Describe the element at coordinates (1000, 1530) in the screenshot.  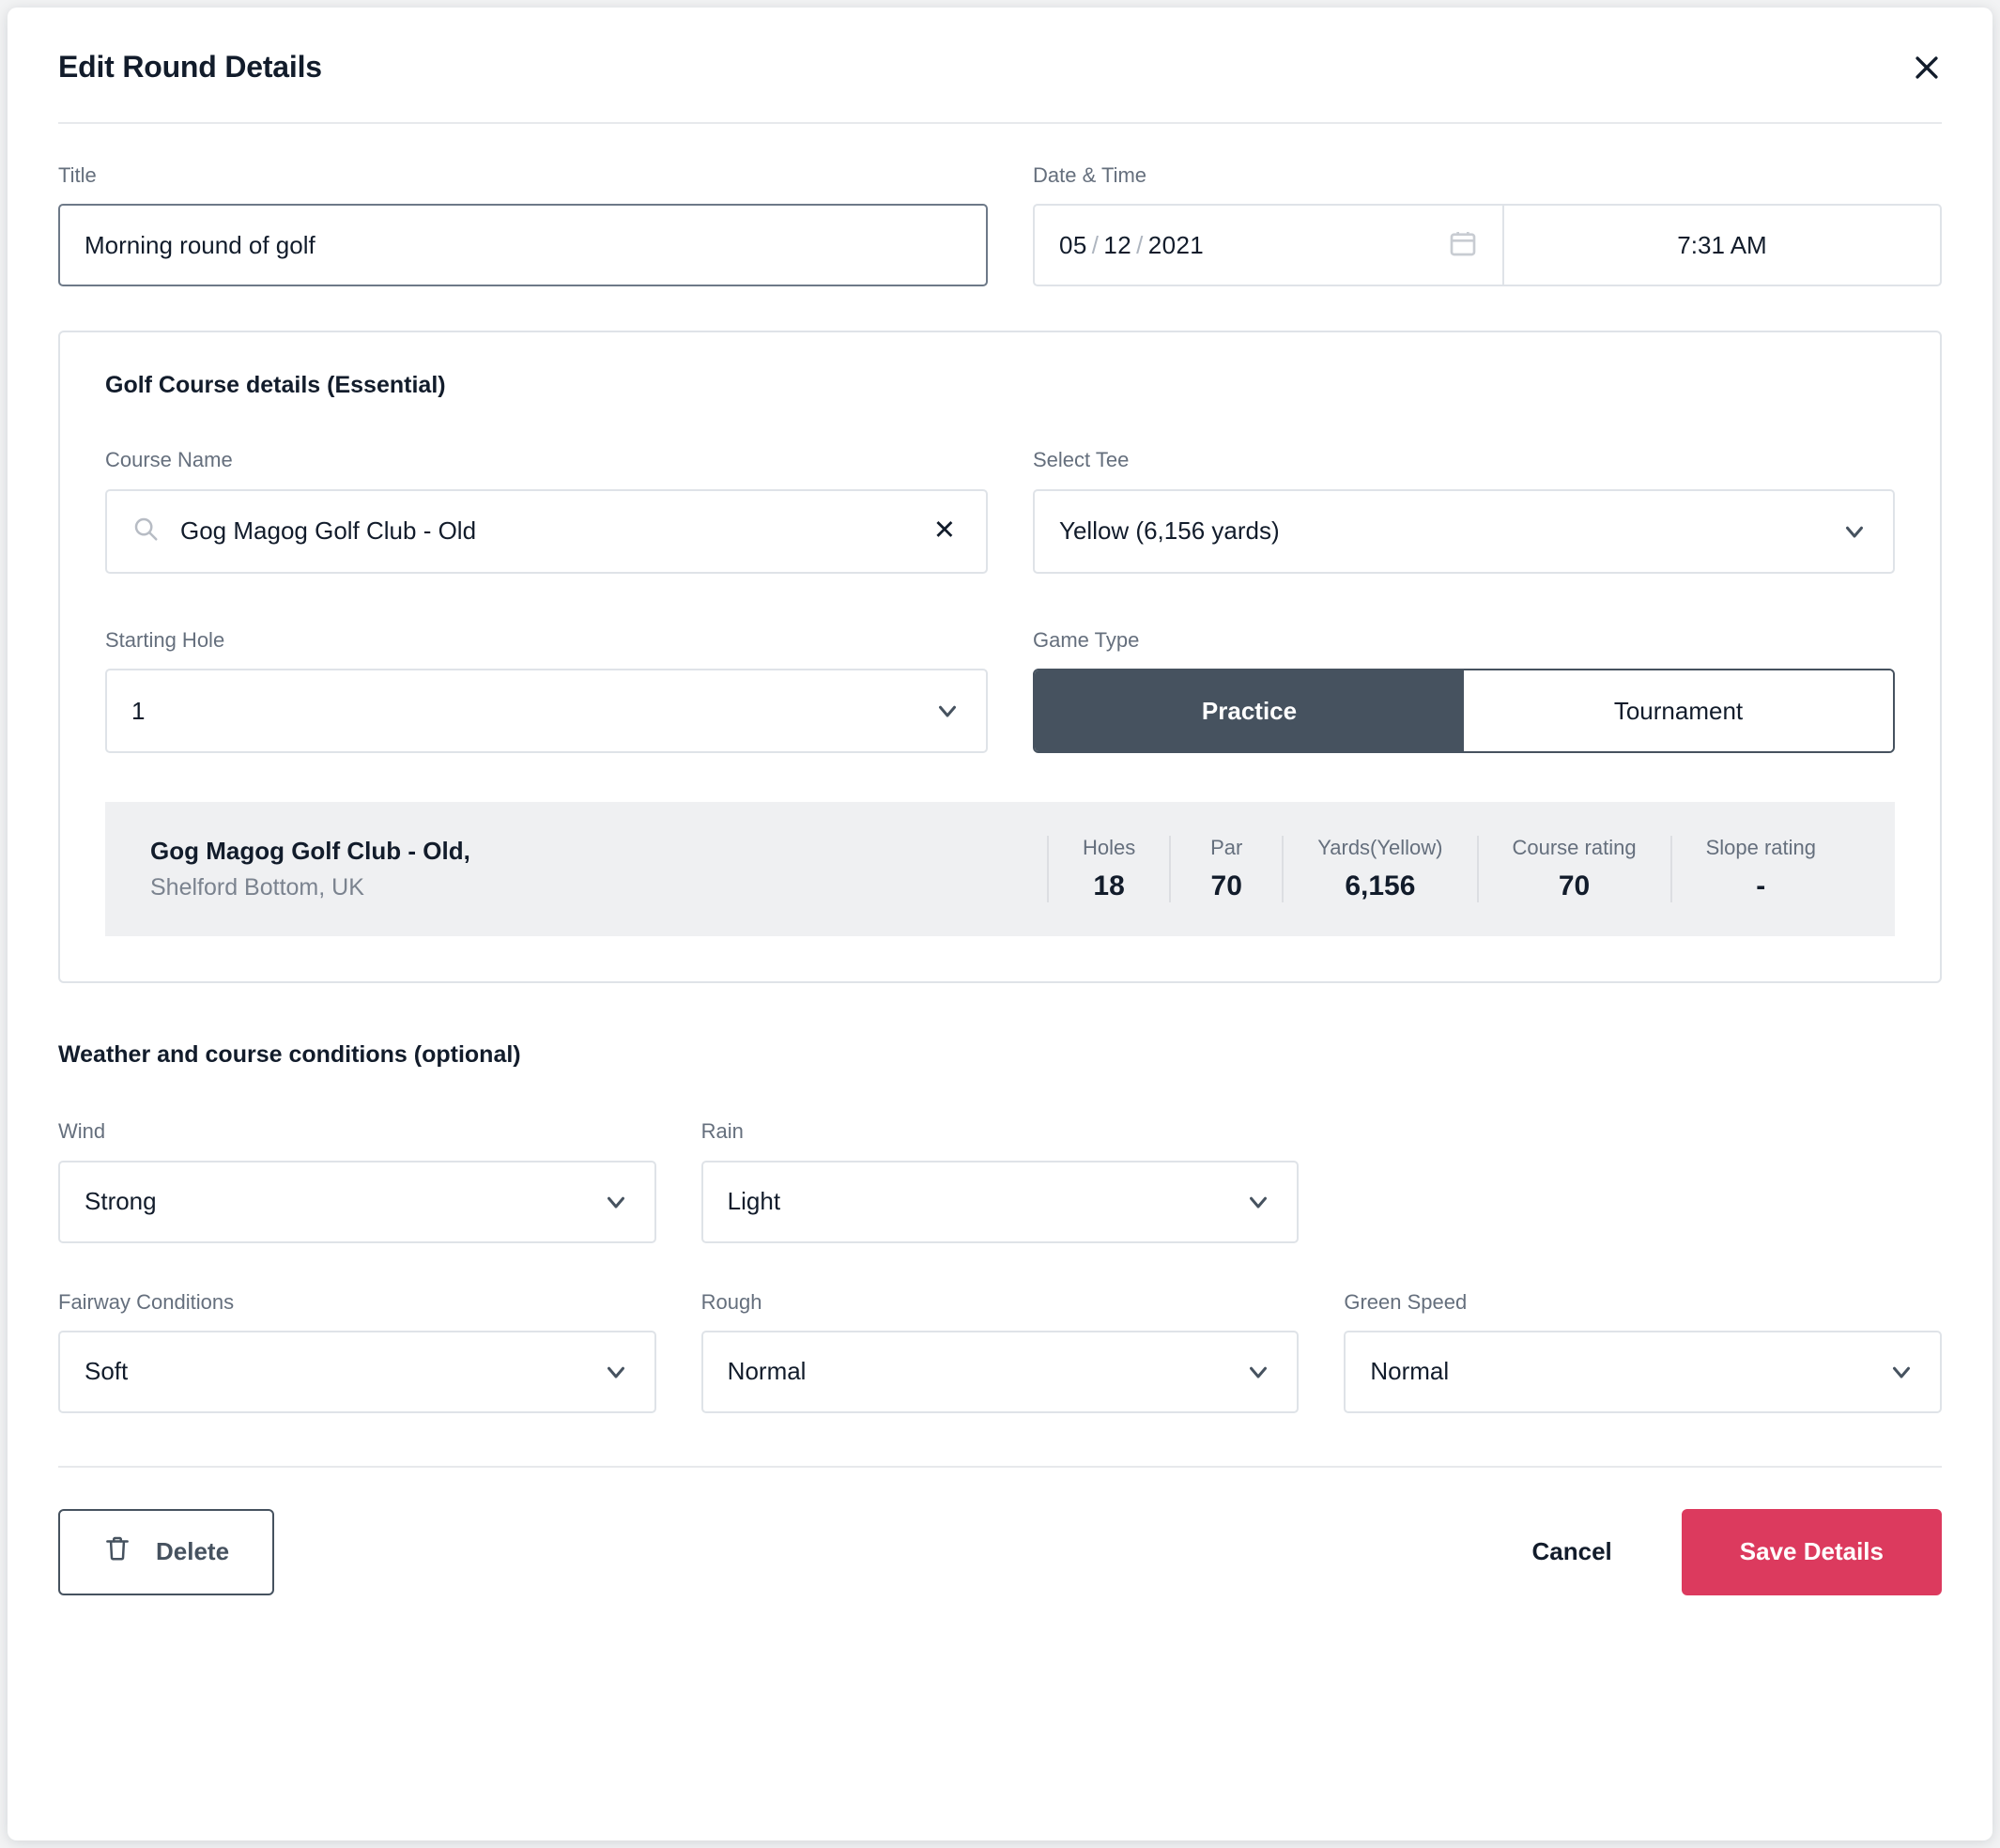
I see `dialog-footer: Delete Cancel Save Details` at that location.